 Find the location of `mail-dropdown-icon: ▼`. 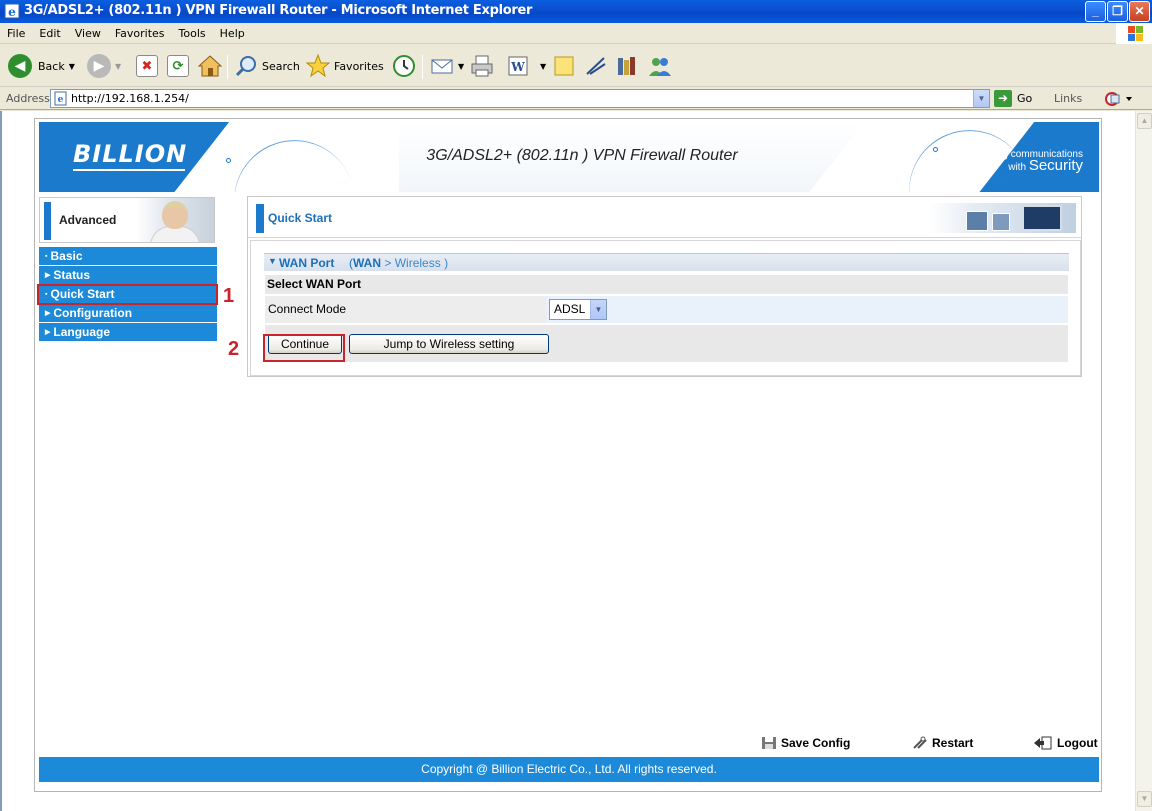

mail-dropdown-icon: ▼ is located at coordinates (461, 66).